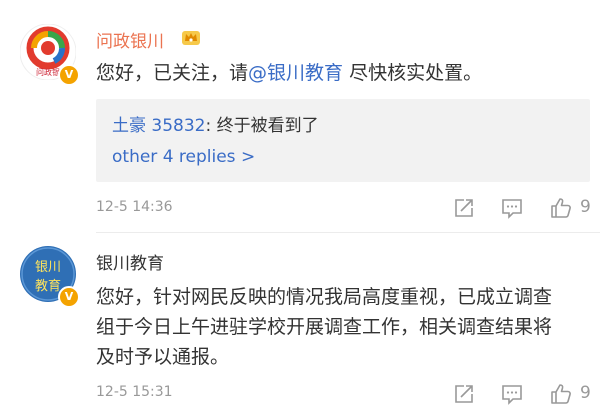 This screenshot has width=600, height=418. What do you see at coordinates (158, 126) in the screenshot?
I see `reply-user-link: 土豪 35832` at bounding box center [158, 126].